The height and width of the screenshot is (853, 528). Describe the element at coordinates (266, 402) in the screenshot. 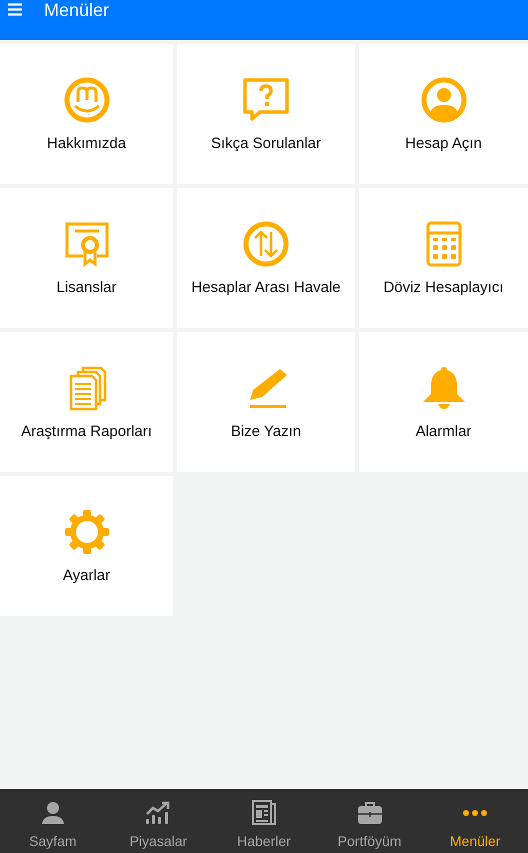

I see `menu-tile: Bize Yazın` at that location.